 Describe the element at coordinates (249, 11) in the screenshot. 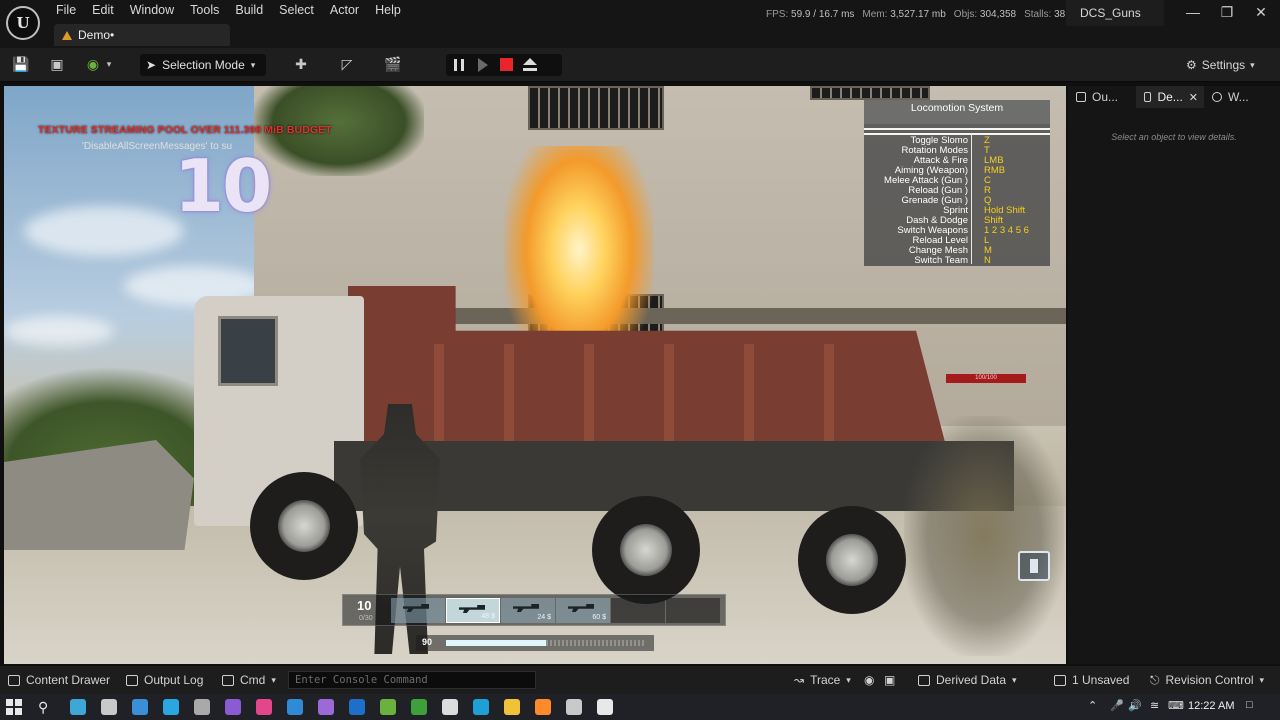

I see `menu-build: Build` at that location.